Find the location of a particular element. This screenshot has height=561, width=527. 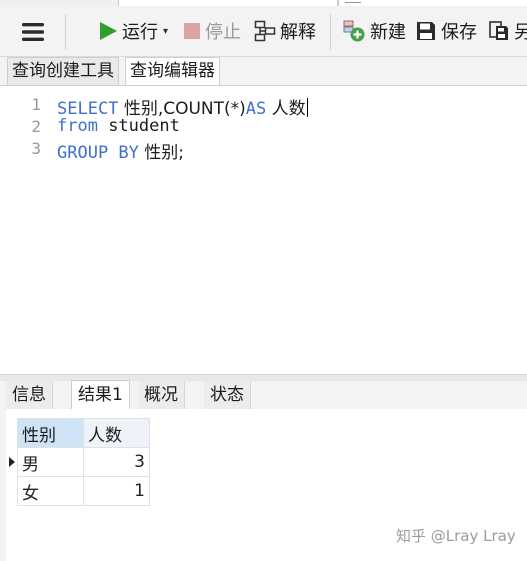

new-button: 新建 is located at coordinates (374, 31).